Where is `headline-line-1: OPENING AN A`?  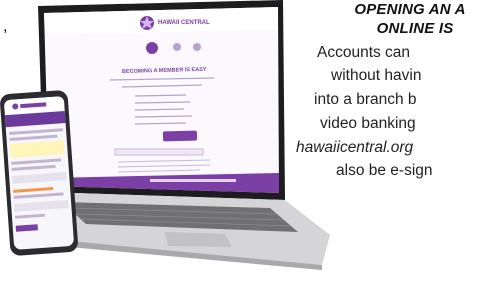
headline-line-1: OPENING AN A is located at coordinates (410, 9).